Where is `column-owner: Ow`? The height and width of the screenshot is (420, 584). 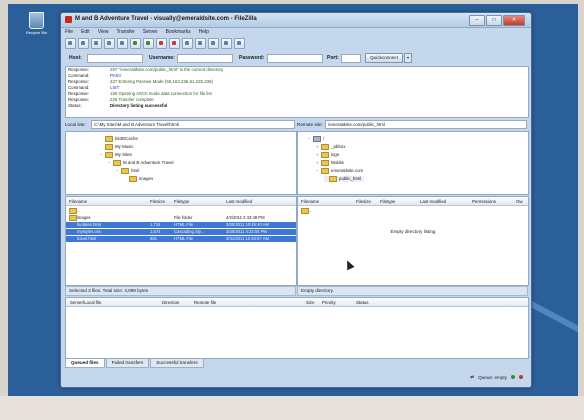 column-owner: Ow is located at coordinates (519, 201).